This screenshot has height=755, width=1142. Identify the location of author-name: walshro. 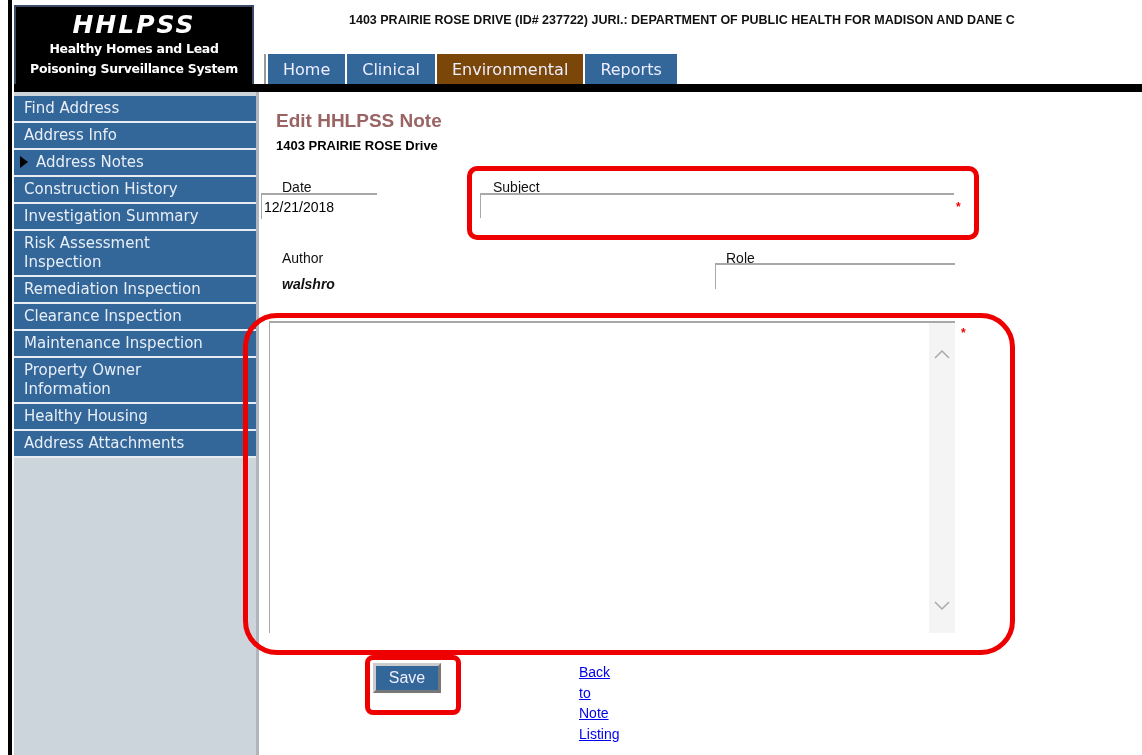
(308, 284).